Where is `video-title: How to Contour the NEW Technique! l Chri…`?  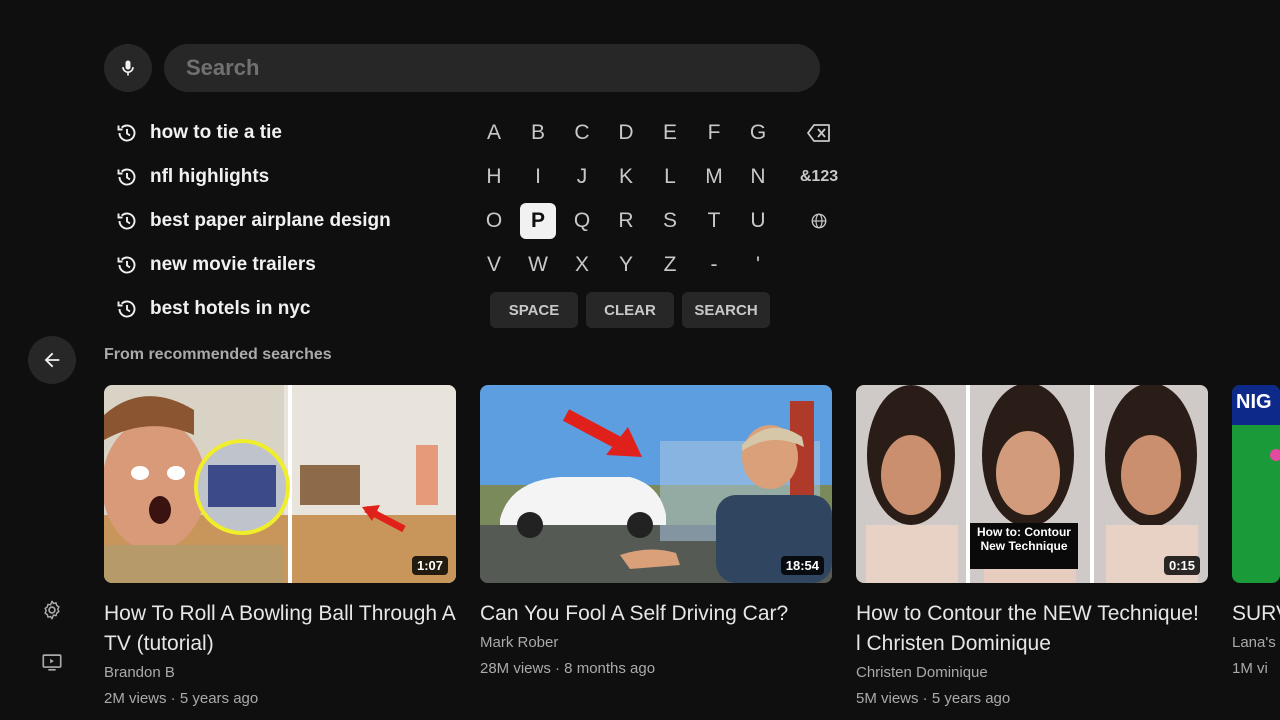 video-title: How to Contour the NEW Technique! l Chri… is located at coordinates (1027, 628).